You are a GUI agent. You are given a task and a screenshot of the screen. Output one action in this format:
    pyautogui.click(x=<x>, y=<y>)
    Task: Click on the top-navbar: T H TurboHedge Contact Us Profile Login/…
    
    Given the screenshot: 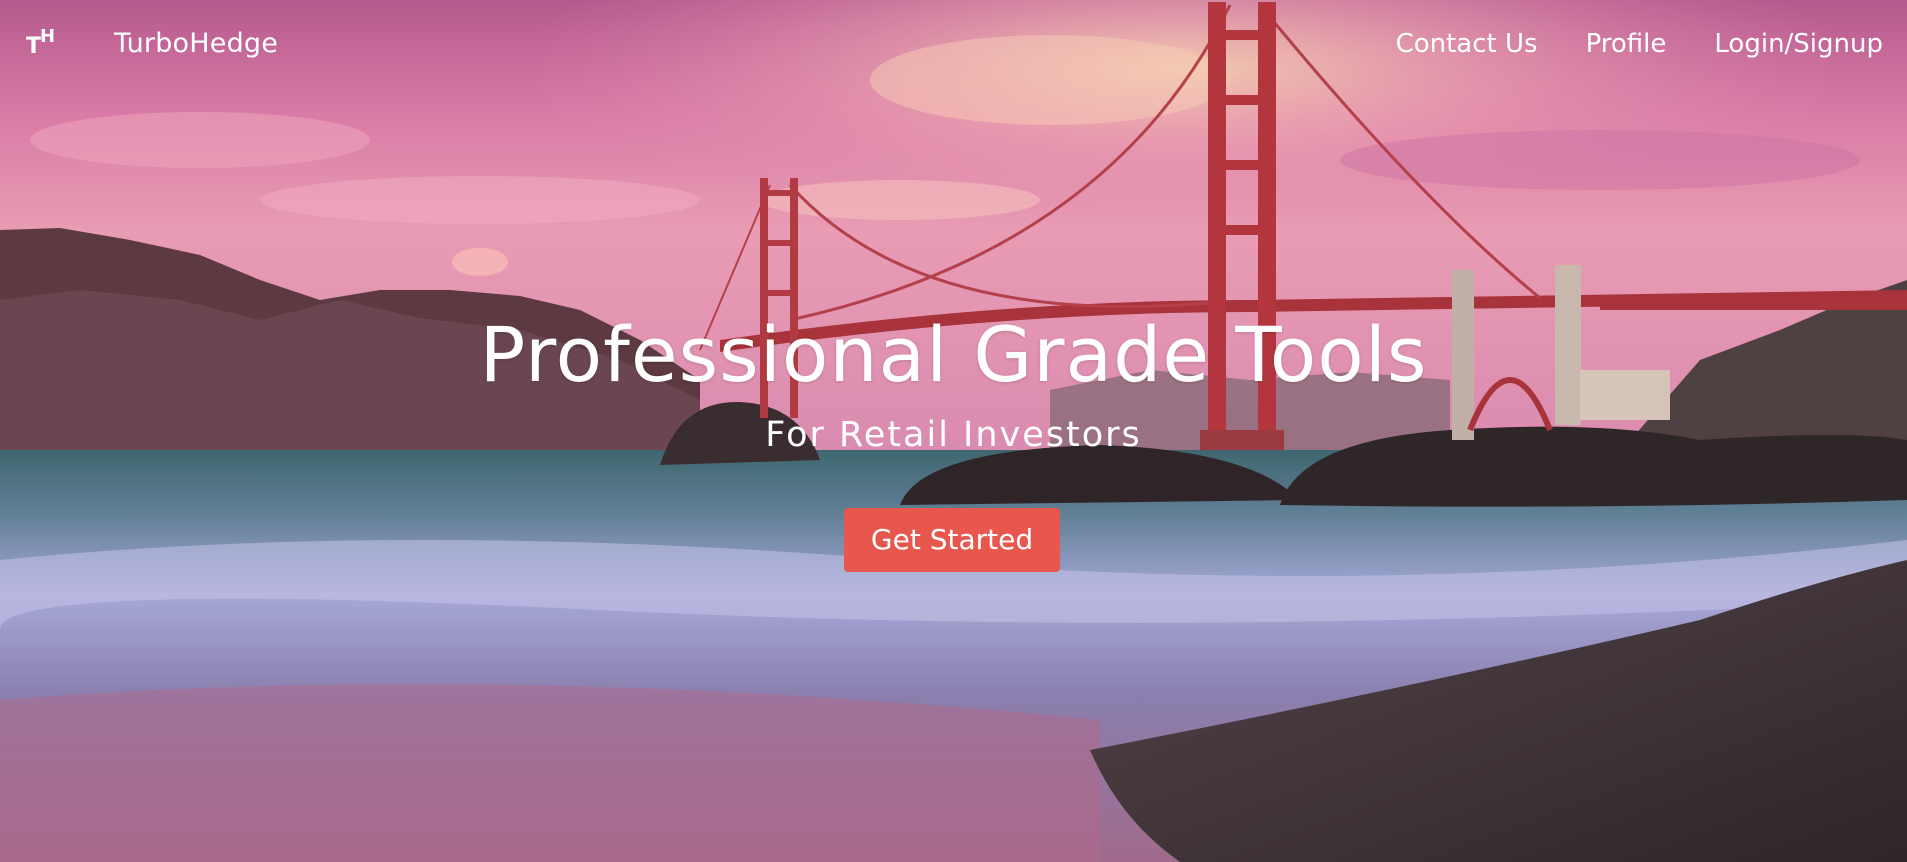 What is the action you would take?
    pyautogui.click(x=953, y=45)
    